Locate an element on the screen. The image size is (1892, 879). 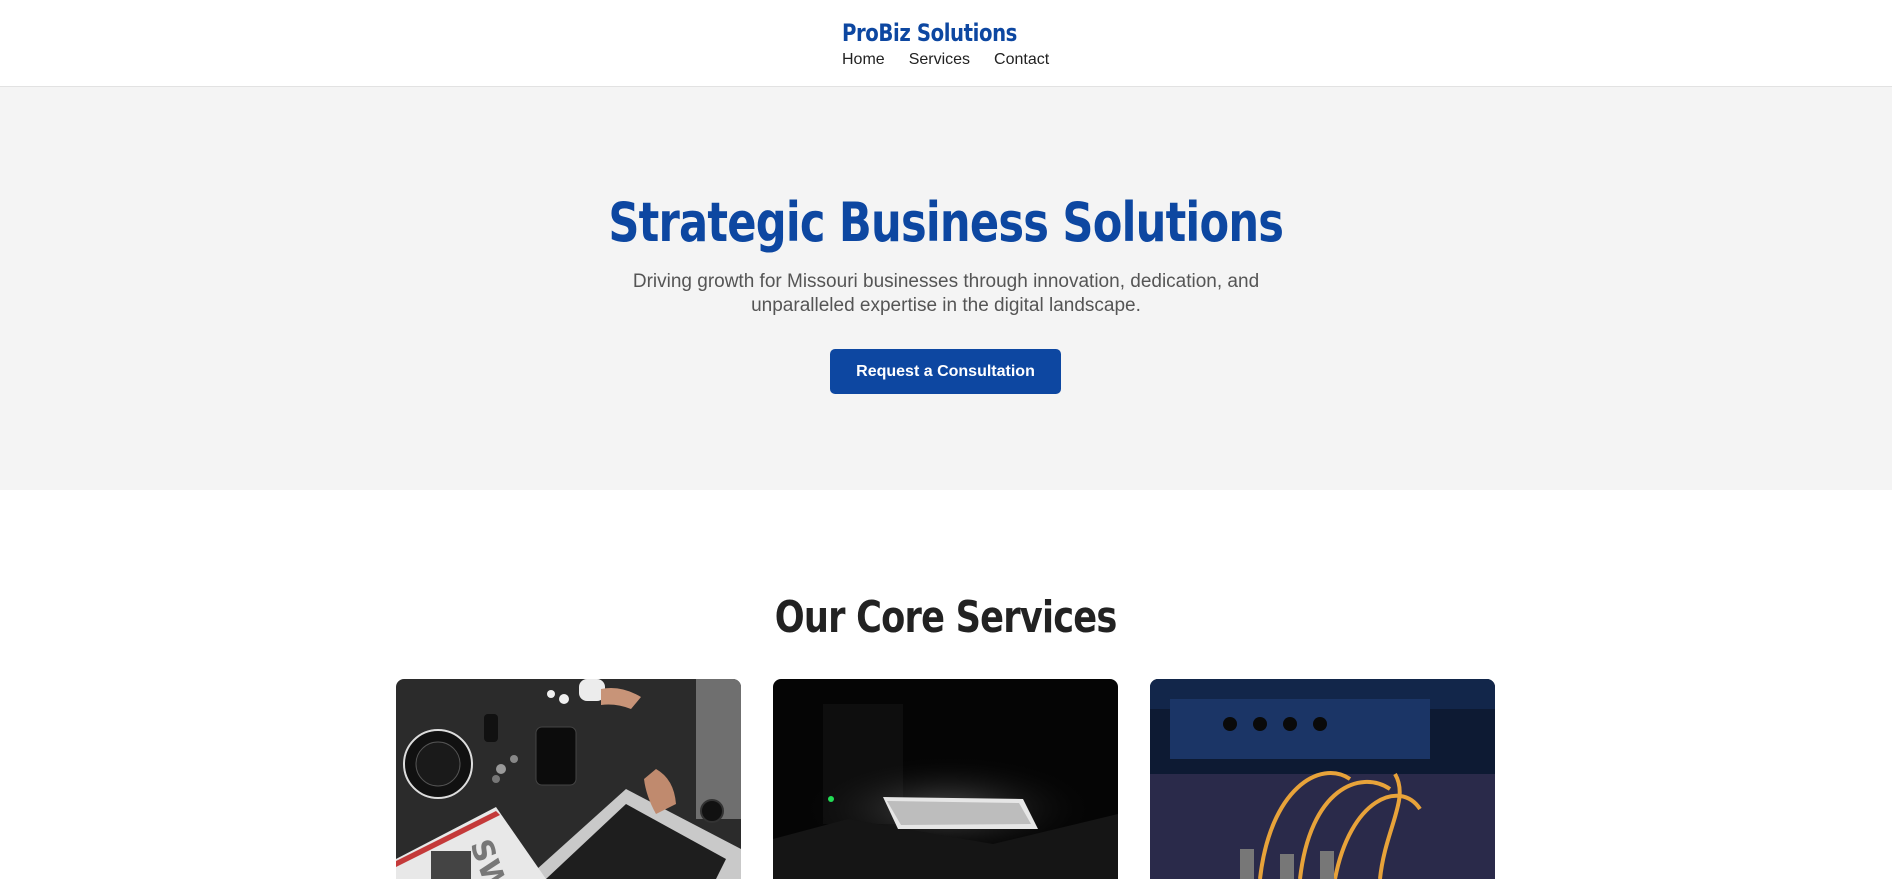
brand-block: ProBiz Solutions Home Services Contact is located at coordinates (948, 44).